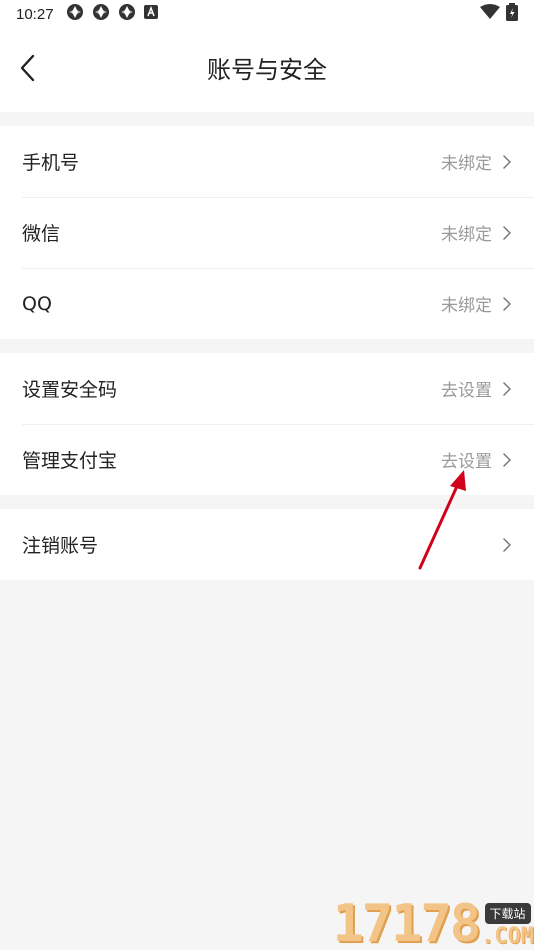  I want to click on row-label: QQ, so click(37, 303).